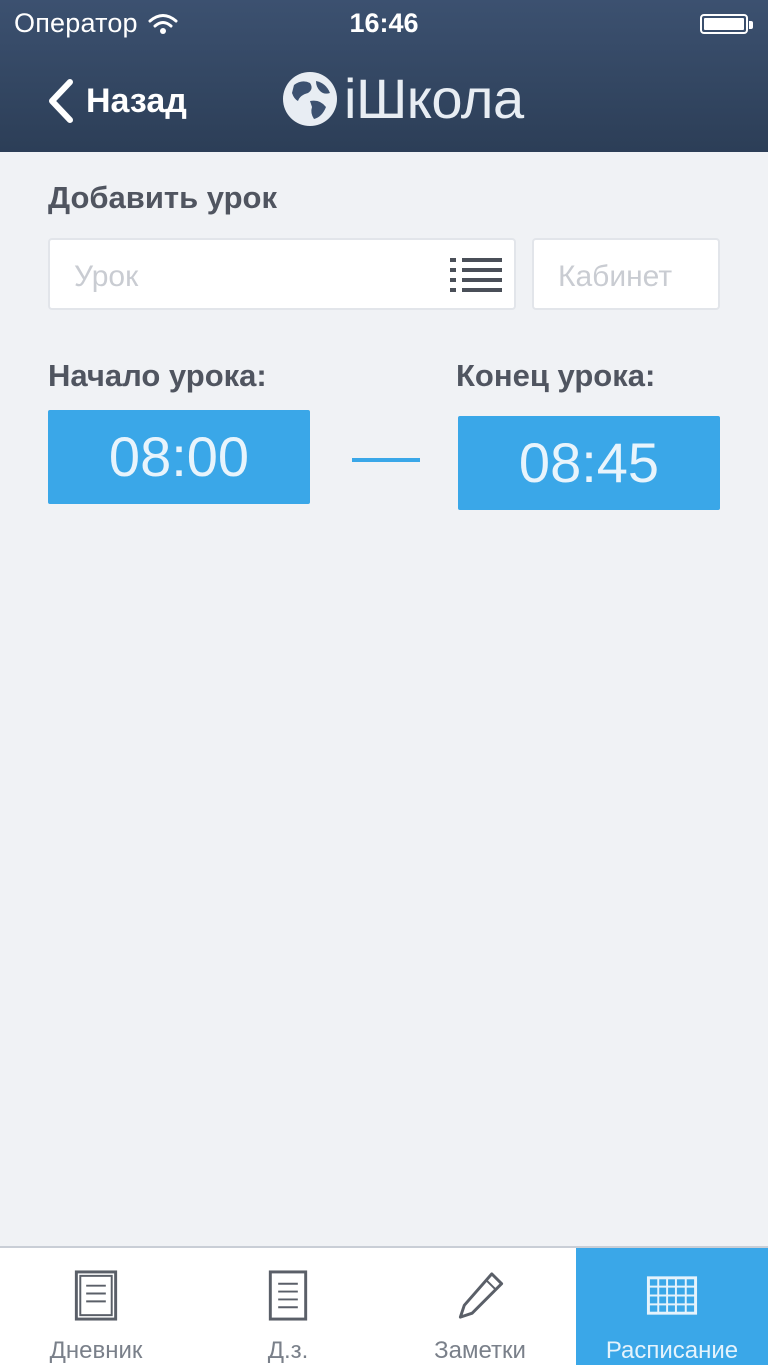 This screenshot has height=1365, width=768. Describe the element at coordinates (726, 24) in the screenshot. I see `battery-icon` at that location.